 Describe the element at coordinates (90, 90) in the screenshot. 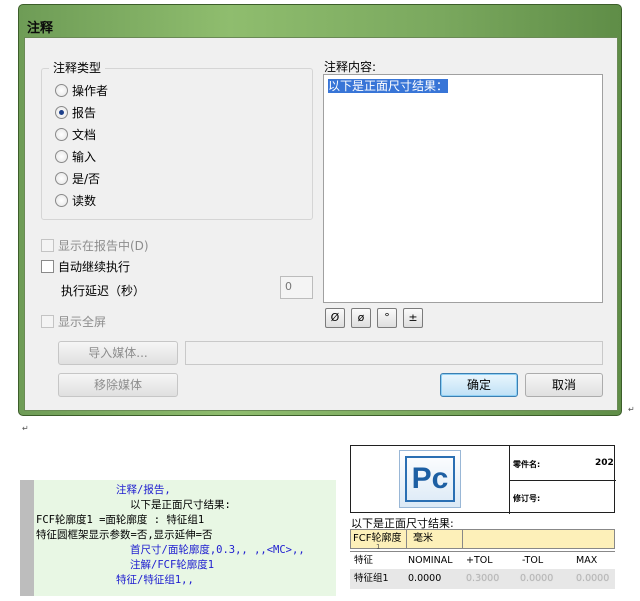

I see `radio-label: 操作者` at that location.